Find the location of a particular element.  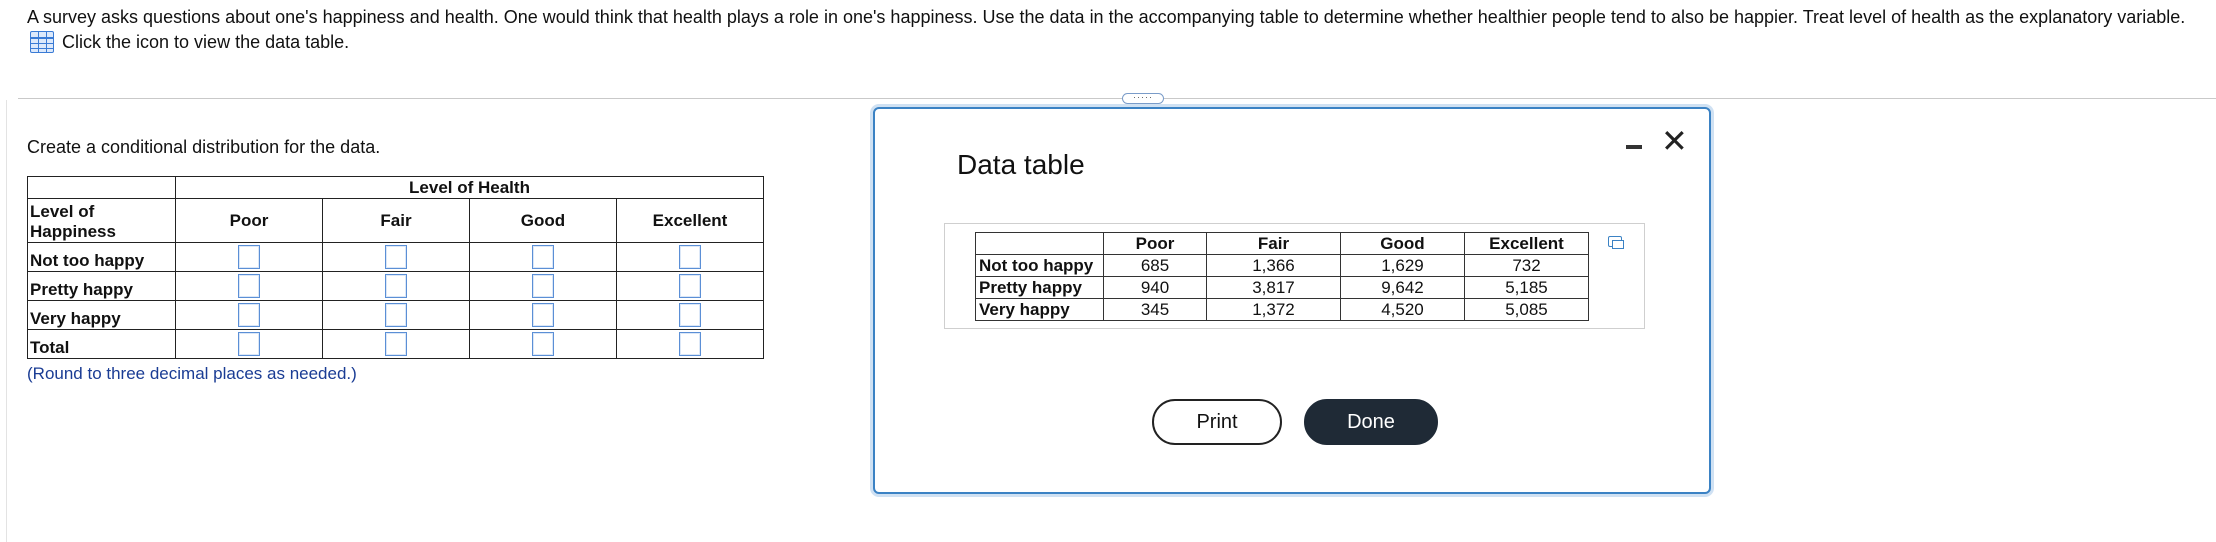

row-label: Total is located at coordinates (101, 344).